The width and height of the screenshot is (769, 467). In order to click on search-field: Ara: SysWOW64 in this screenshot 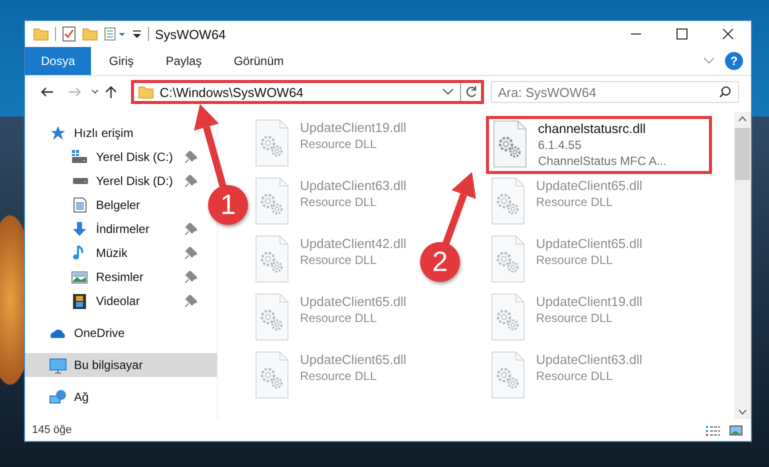, I will do `click(615, 92)`.